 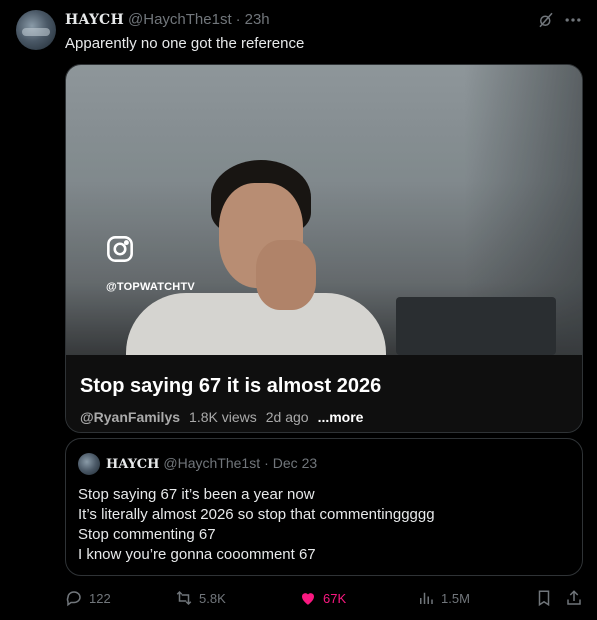 I want to click on action-bar: 122 5.8K 67K 1.5M, so click(x=325, y=599).